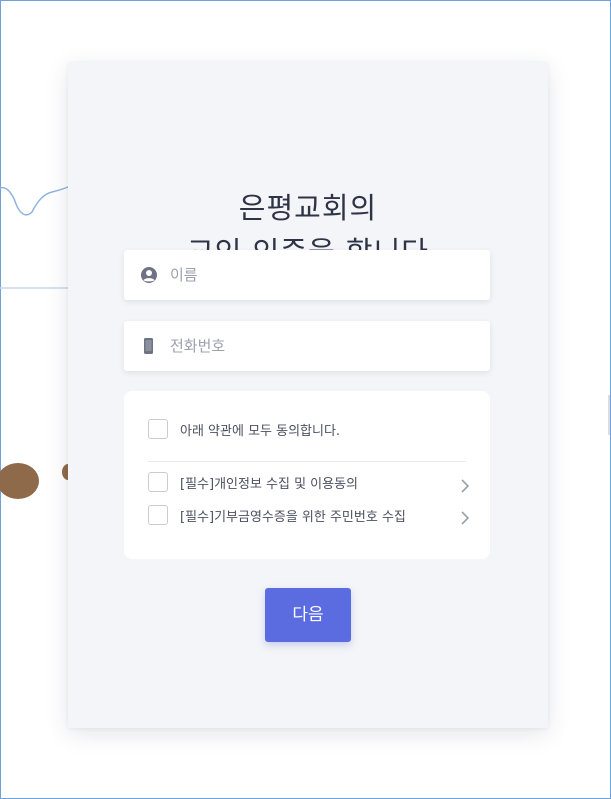 The height and width of the screenshot is (799, 611). What do you see at coordinates (307, 275) in the screenshot?
I see `name-field: 이름` at bounding box center [307, 275].